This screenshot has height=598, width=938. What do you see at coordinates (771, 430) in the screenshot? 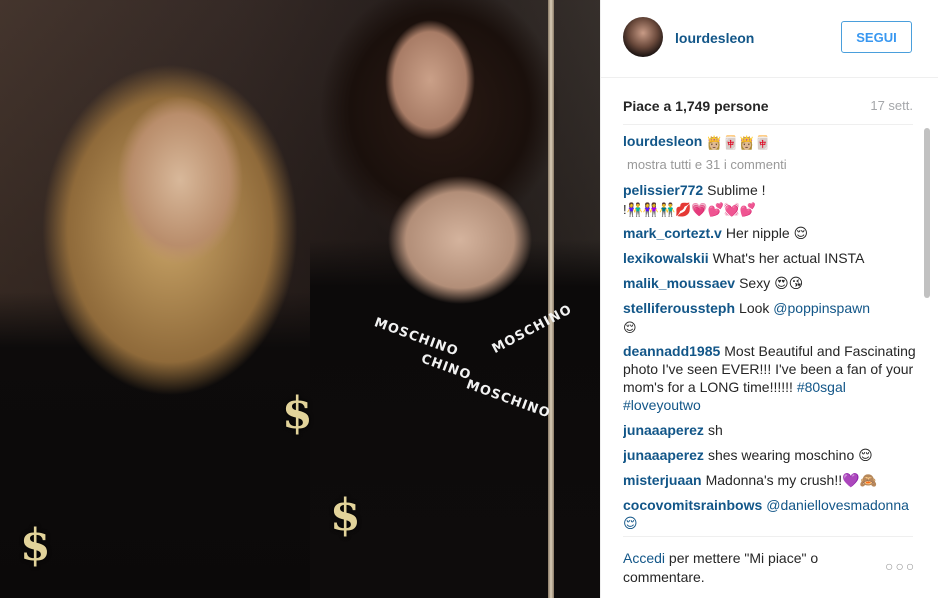
I see `comment: junaaaperez sh` at bounding box center [771, 430].